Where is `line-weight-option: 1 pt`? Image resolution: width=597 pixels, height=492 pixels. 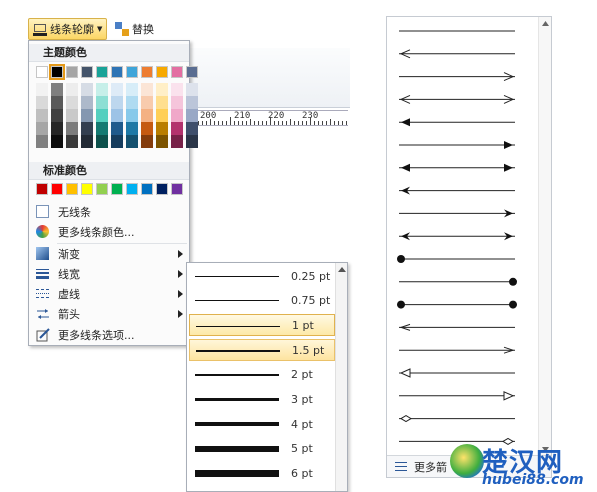
line-weight-option: 1 pt is located at coordinates (262, 325).